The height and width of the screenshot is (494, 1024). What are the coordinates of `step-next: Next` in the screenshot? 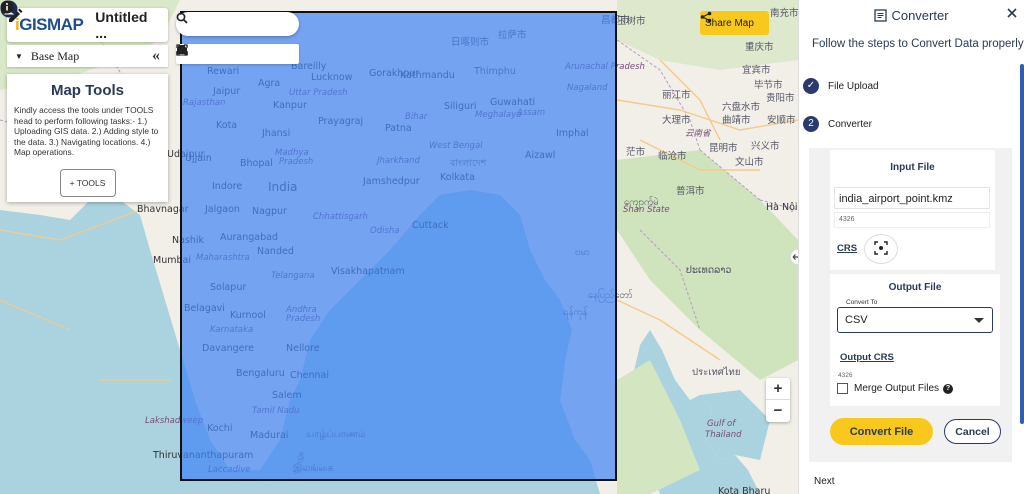 It's located at (824, 481).